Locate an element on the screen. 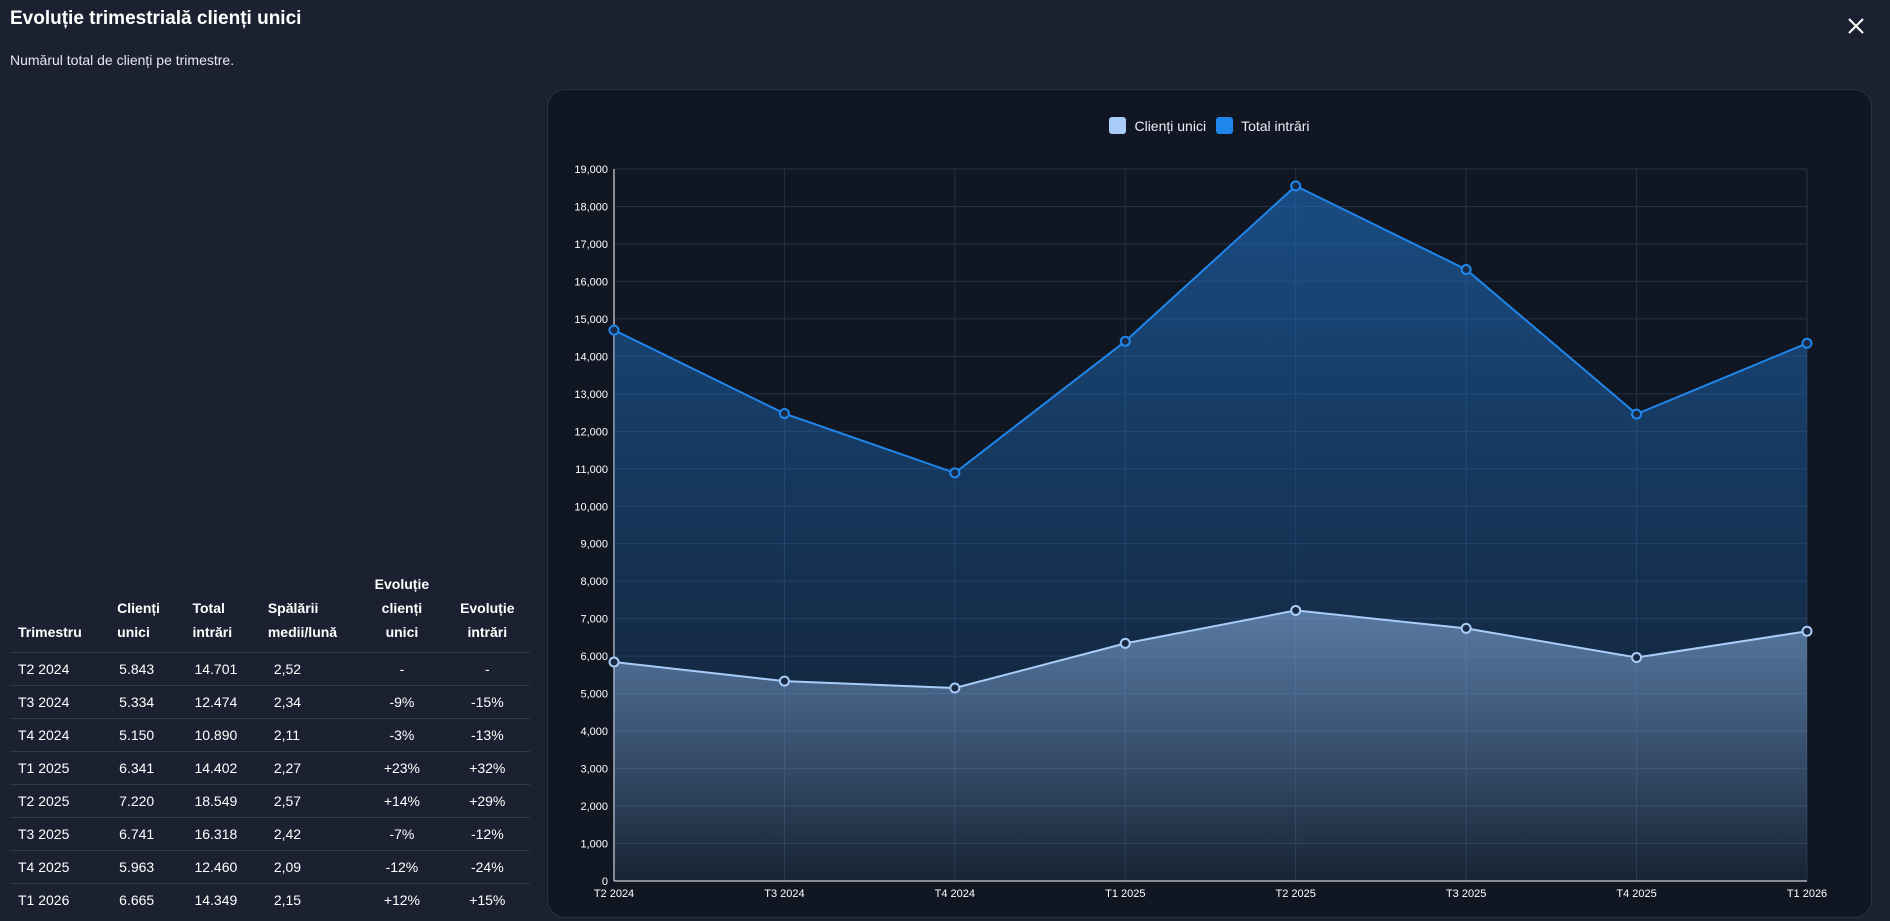  table-cell: T2 2024 is located at coordinates (60, 669).